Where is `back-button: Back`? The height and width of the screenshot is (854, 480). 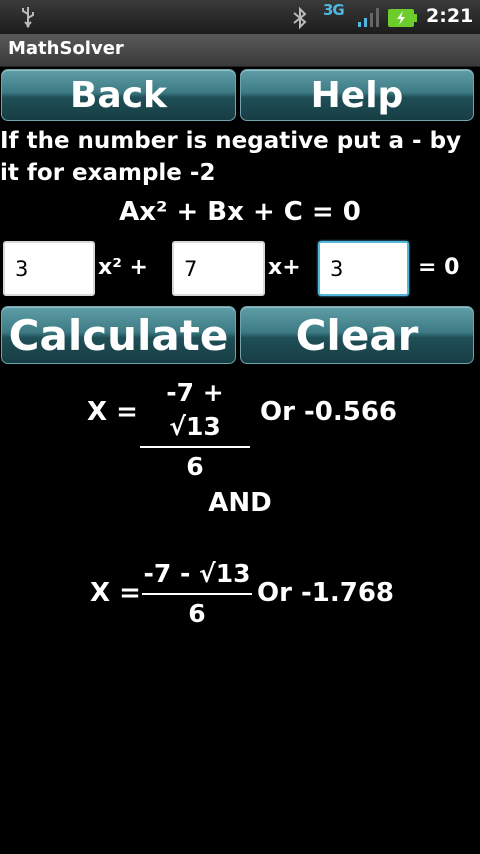 back-button: Back is located at coordinates (118, 95).